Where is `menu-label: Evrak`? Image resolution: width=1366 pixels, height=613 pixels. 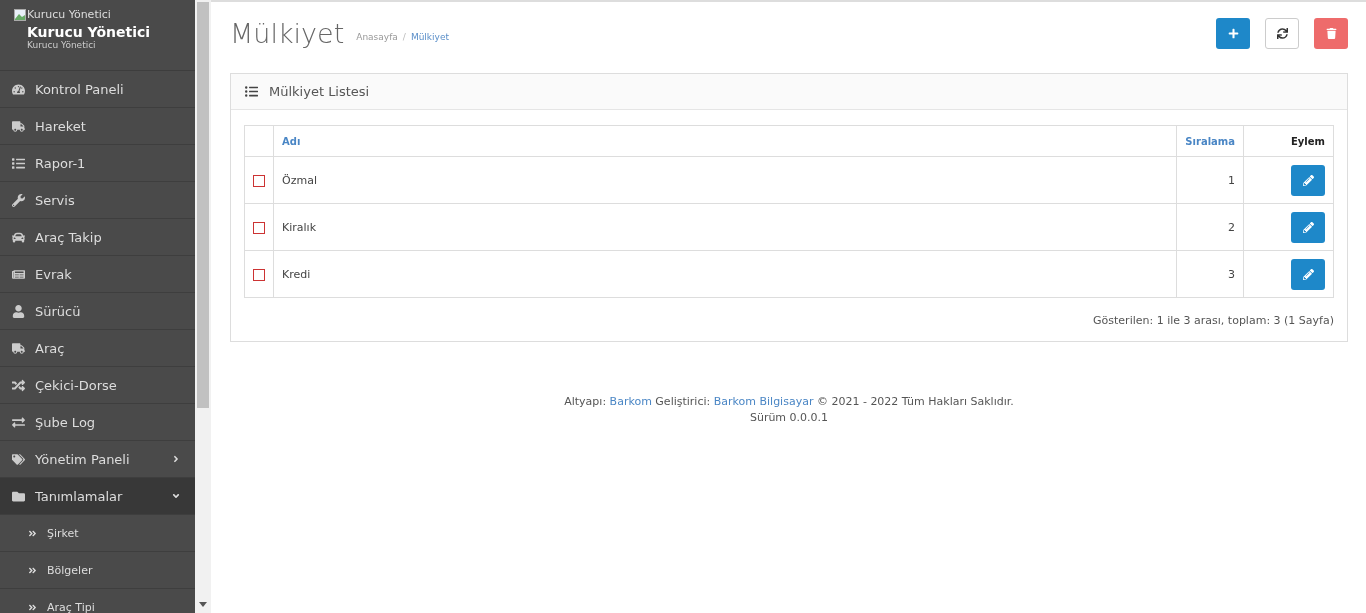 menu-label: Evrak is located at coordinates (54, 274).